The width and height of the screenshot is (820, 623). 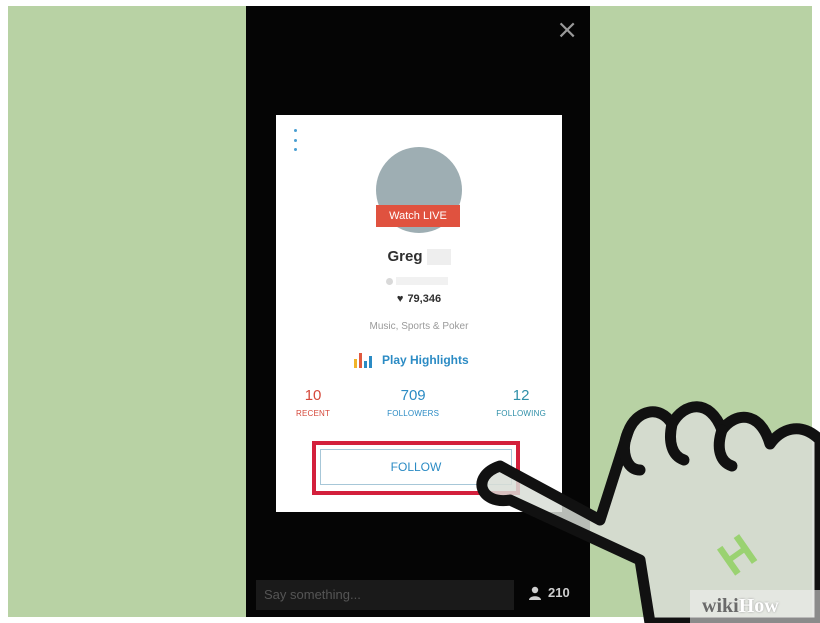 I want to click on stat-following: 12 FOLLOWING, so click(x=521, y=402).